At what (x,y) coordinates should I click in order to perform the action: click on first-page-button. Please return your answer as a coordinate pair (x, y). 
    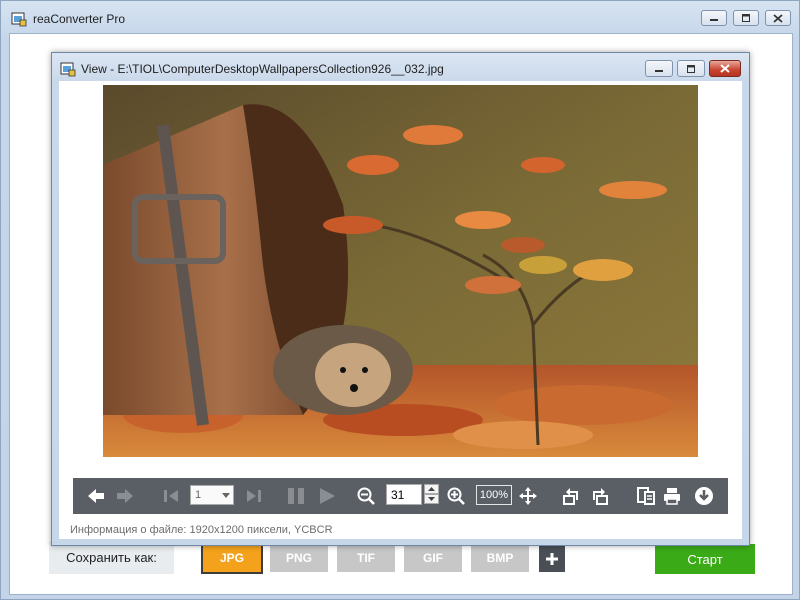
    Looking at the image, I should click on (171, 496).